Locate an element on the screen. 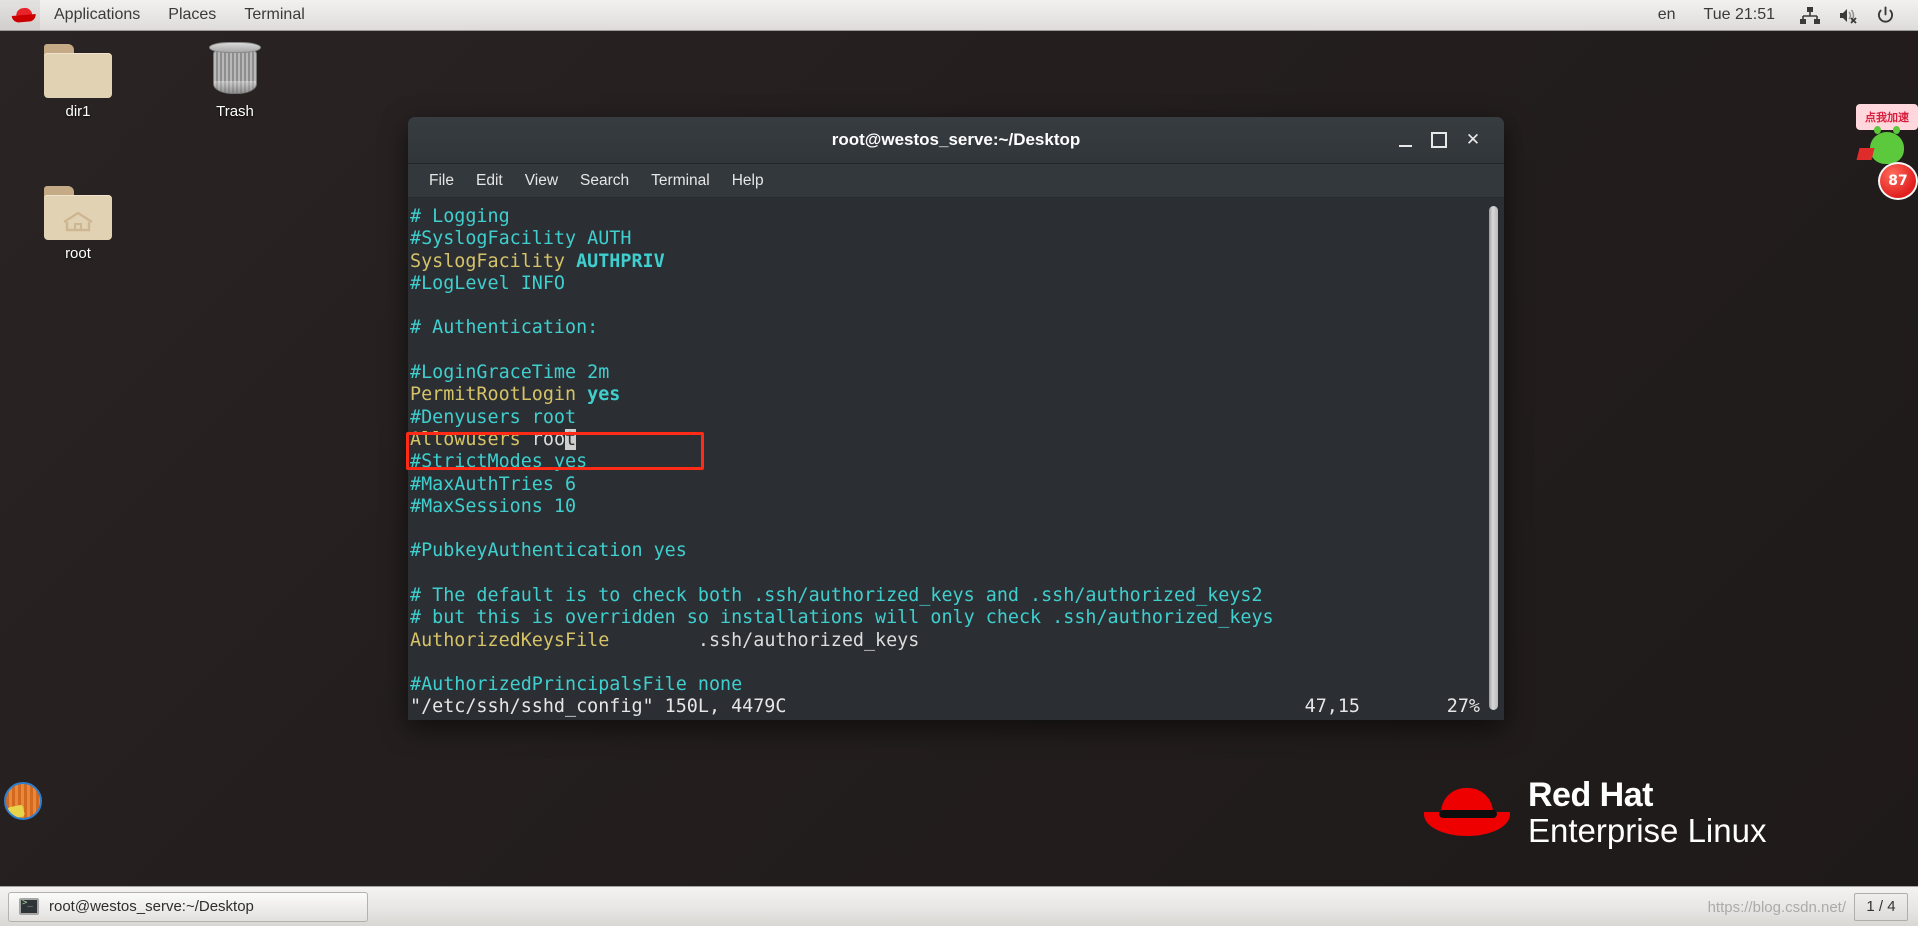  redhat-hat-icon is located at coordinates (1467, 813).